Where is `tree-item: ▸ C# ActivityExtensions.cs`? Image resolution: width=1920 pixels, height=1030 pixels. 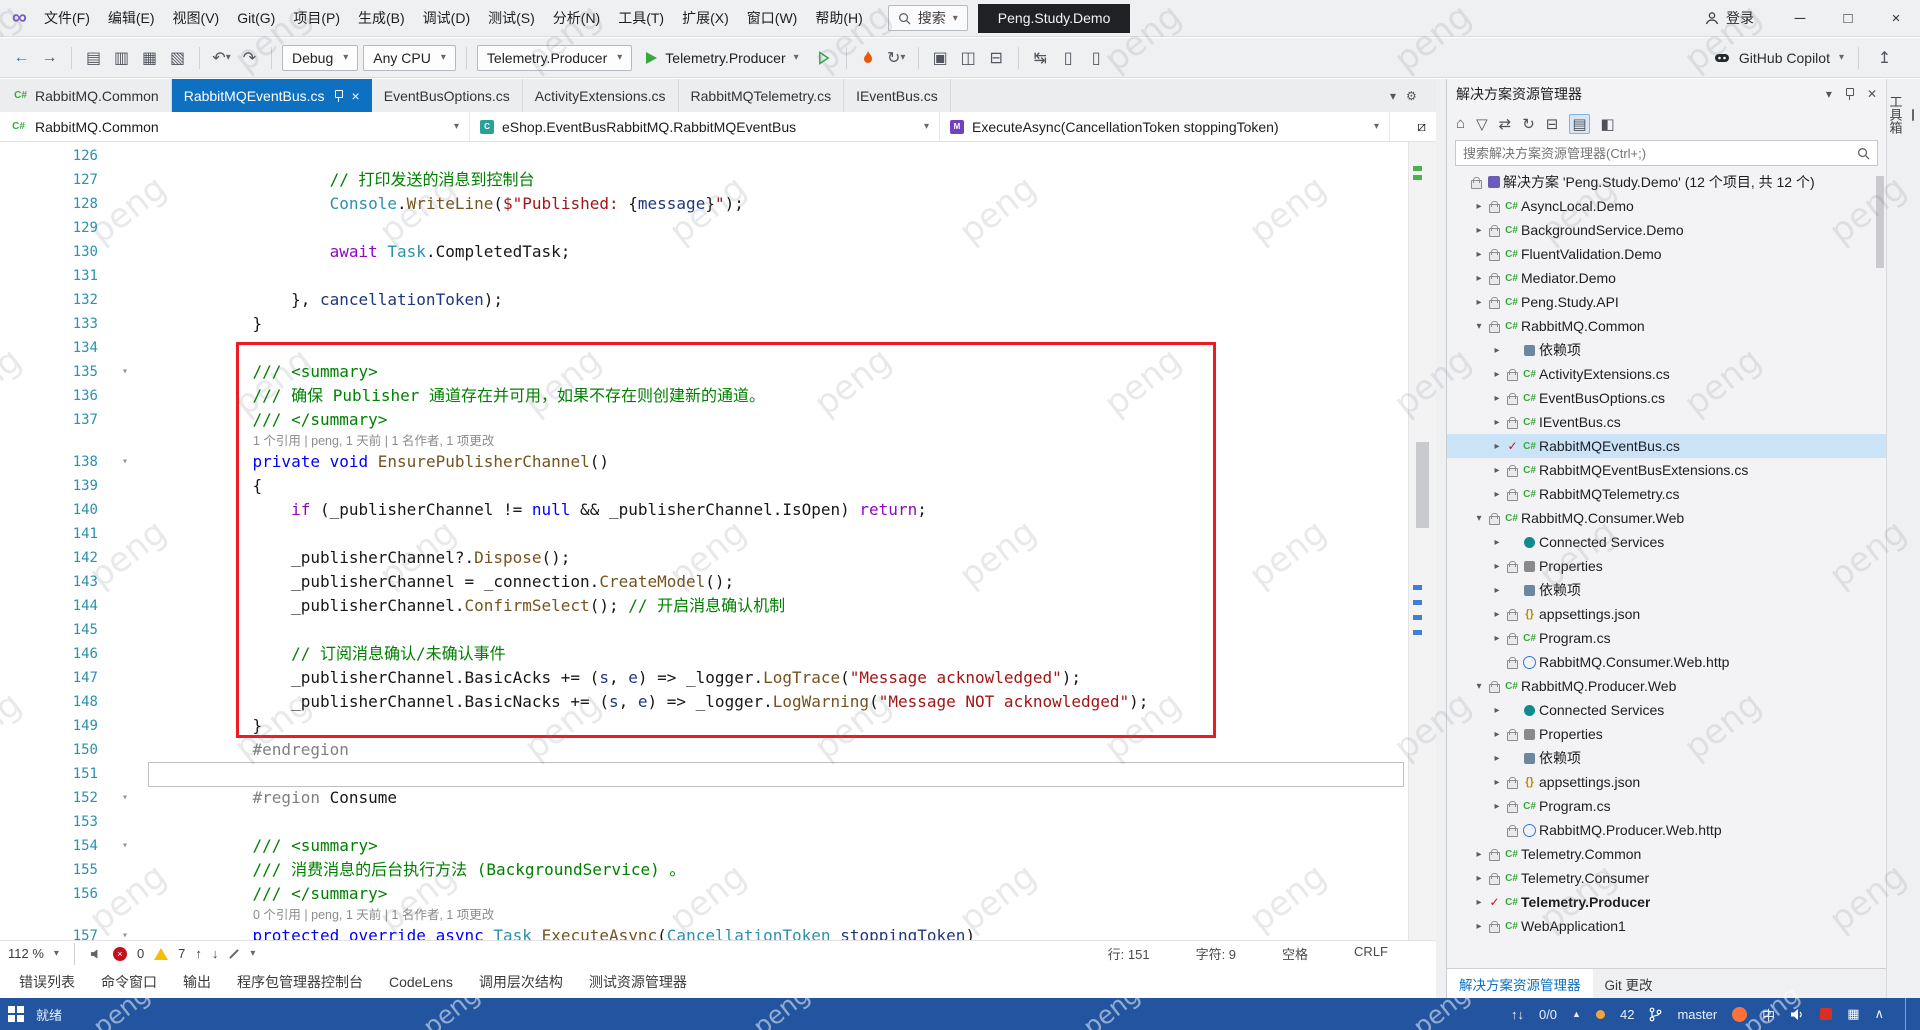 tree-item: ▸ C# ActivityExtensions.cs is located at coordinates (1666, 374).